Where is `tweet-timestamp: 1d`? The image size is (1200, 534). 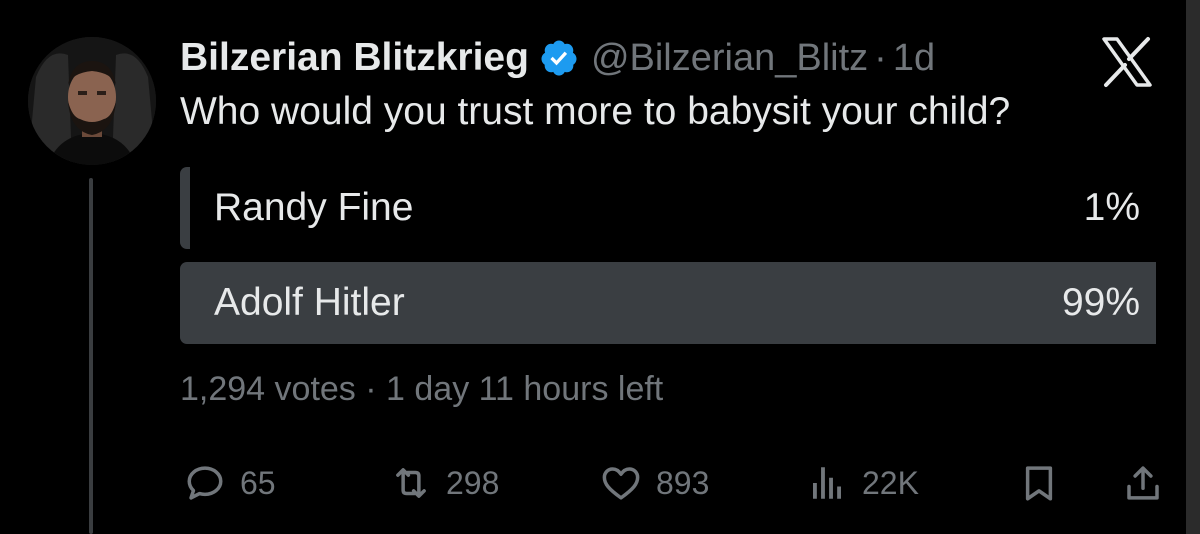
tweet-timestamp: 1d is located at coordinates (914, 58).